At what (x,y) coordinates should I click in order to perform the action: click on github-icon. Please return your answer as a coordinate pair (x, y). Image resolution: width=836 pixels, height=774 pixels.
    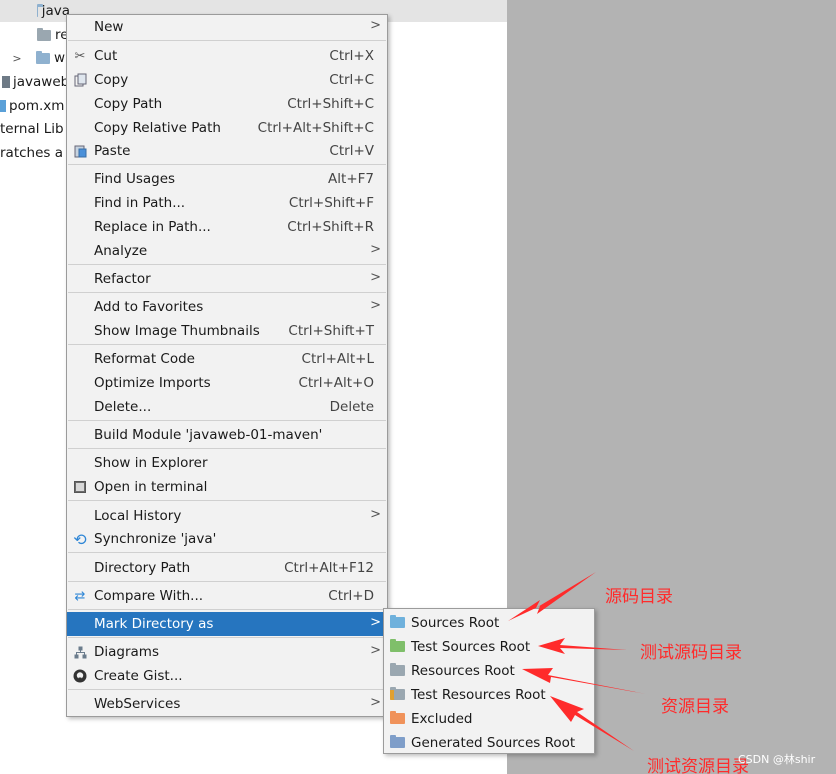
    Looking at the image, I should click on (80, 676).